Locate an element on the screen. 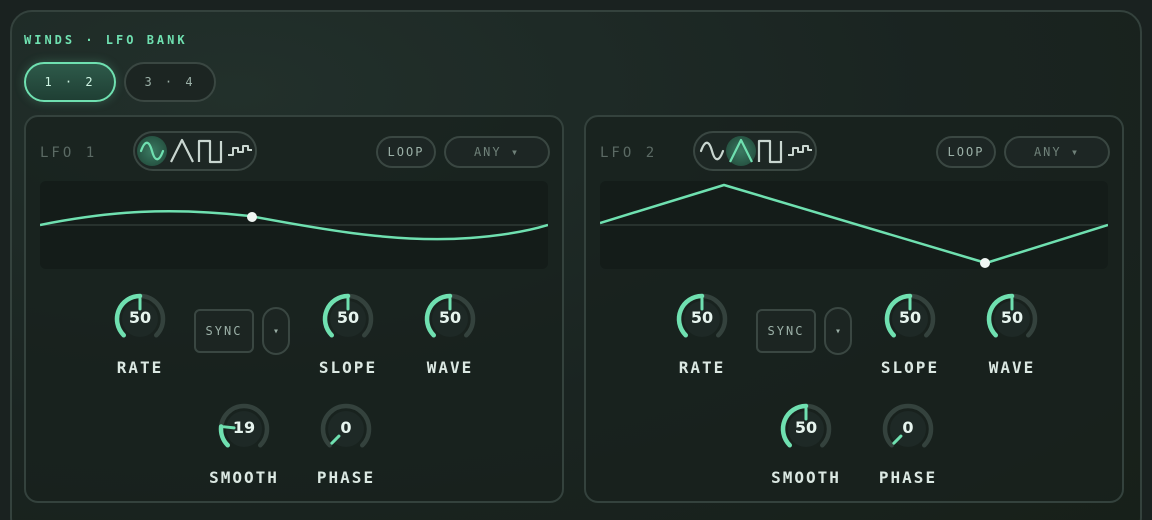 The image size is (1152, 520). lfo-2-wave-knob: 50 is located at coordinates (1012, 319).